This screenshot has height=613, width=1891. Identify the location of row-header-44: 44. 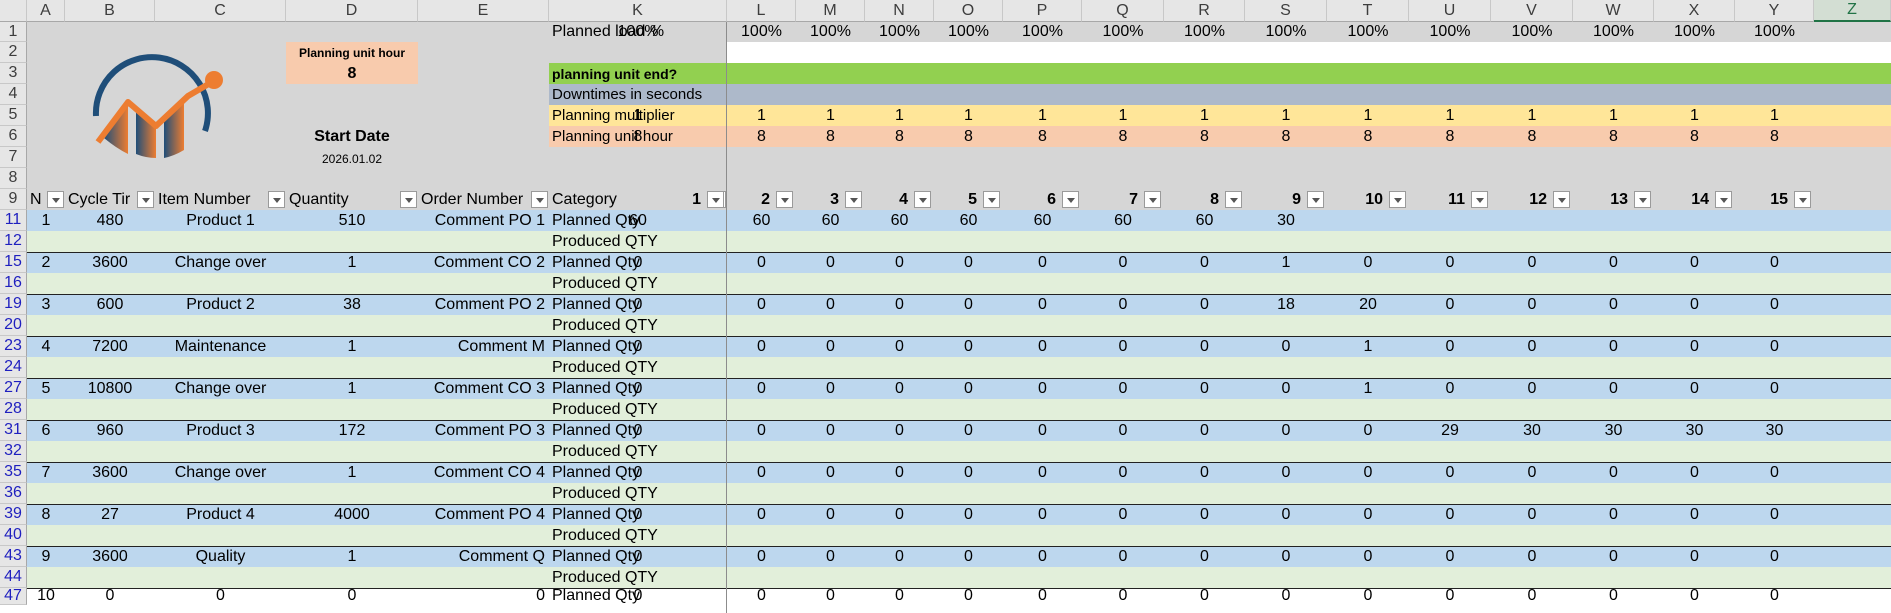
(13, 577).